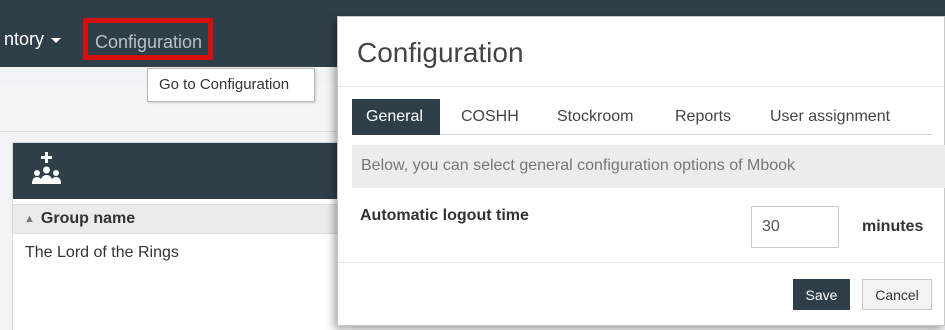 This screenshot has height=330, width=945. Describe the element at coordinates (148, 42) in the screenshot. I see `nav-configuration-link: Configuration` at that location.